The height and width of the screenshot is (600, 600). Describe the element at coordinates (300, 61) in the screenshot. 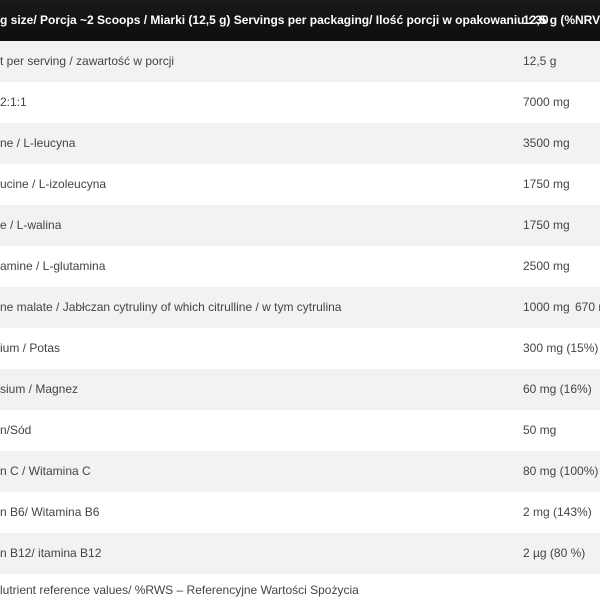

I see `table-row: t per serving / zawartość w porcji 12,5 g` at that location.